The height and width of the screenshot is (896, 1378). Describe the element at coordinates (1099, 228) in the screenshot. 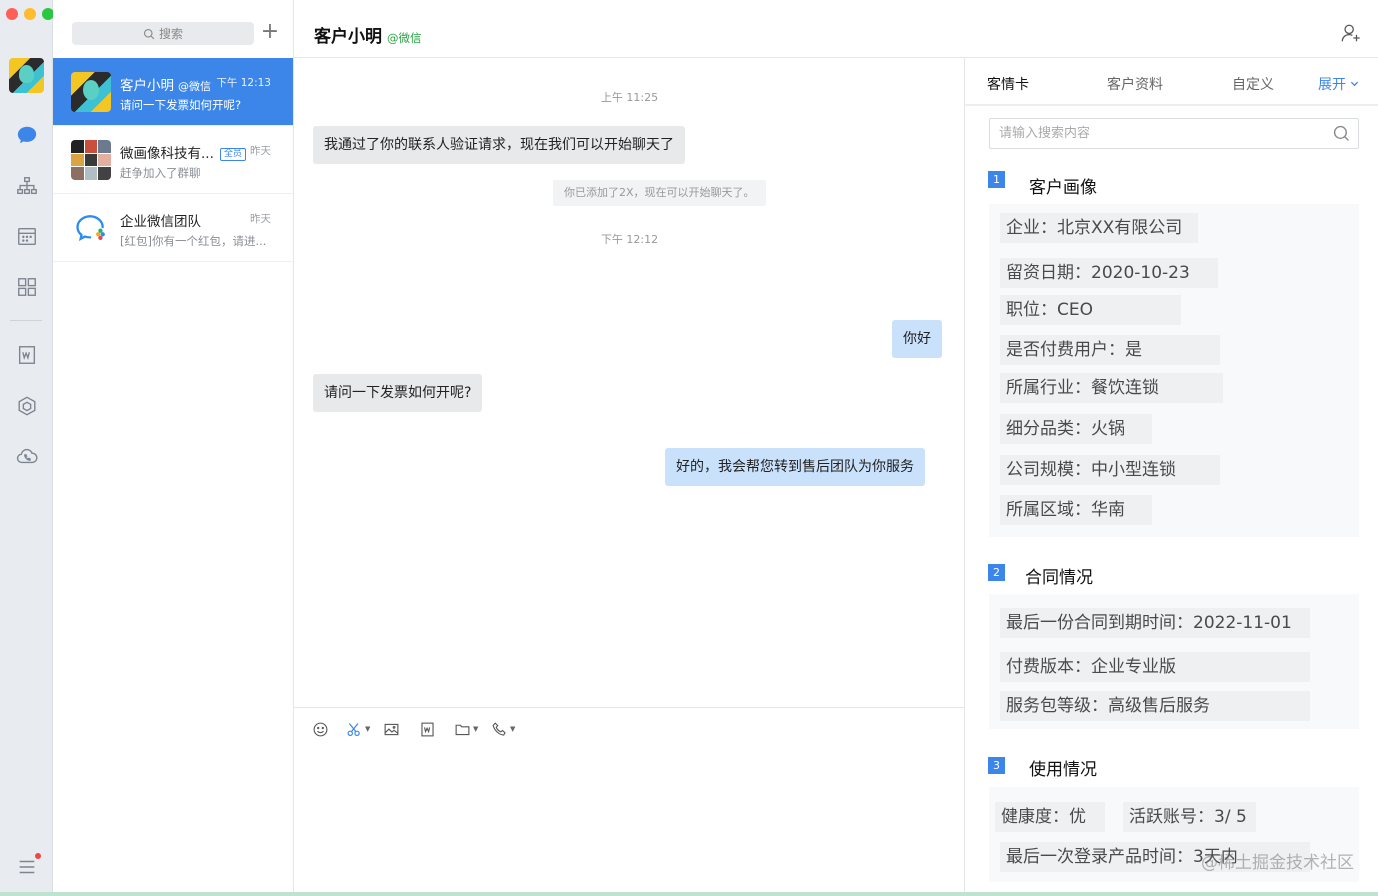

I see `field-company: 企业：北京XX有限公司` at that location.